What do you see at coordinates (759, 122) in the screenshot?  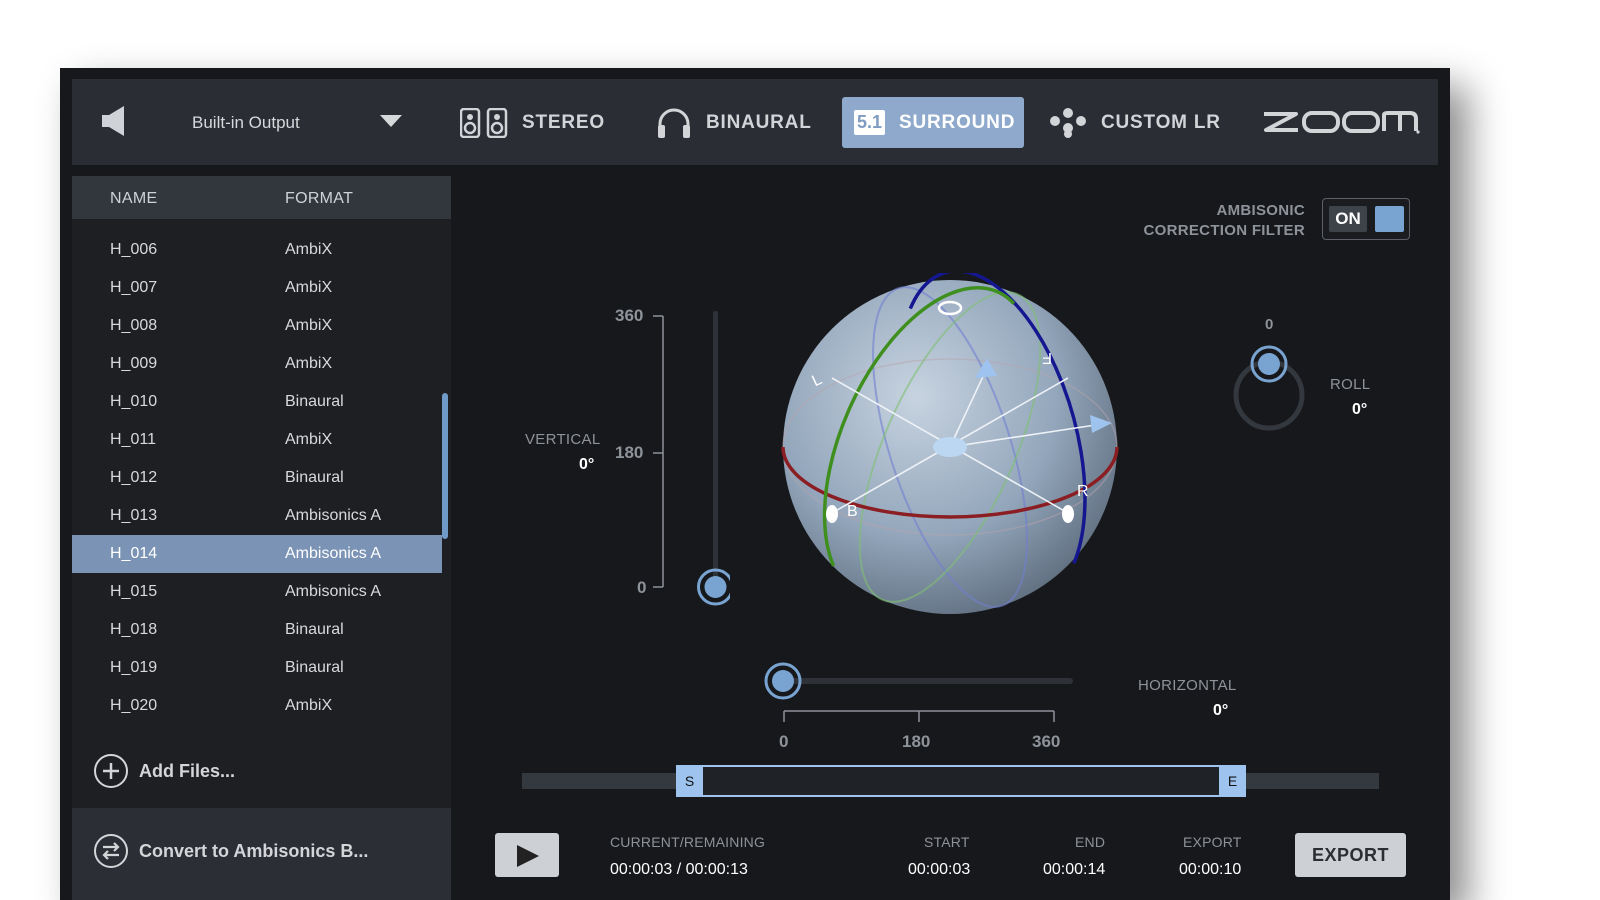 I see `mode-binaural-label: BINAURAL` at bounding box center [759, 122].